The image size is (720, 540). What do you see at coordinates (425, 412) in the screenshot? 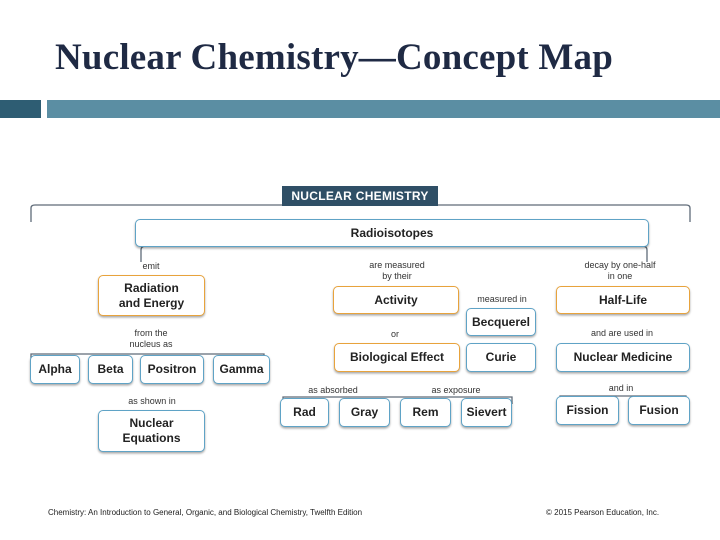
I see `node-rem: Rem` at bounding box center [425, 412].